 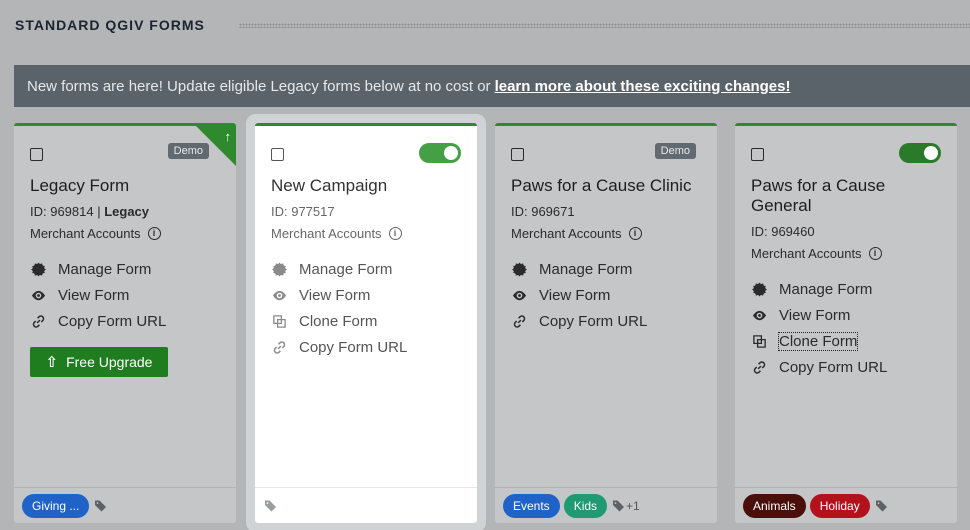 I want to click on free-upgrade-button: ⇧ Free Upgrade, so click(x=99, y=362).